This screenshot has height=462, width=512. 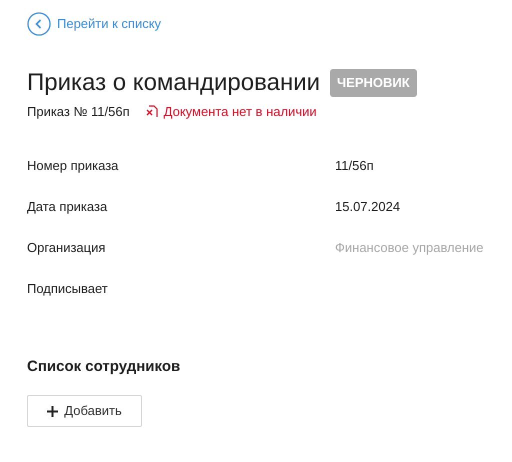 What do you see at coordinates (410, 247) in the screenshot?
I see `field-value: Финансовое управление` at bounding box center [410, 247].